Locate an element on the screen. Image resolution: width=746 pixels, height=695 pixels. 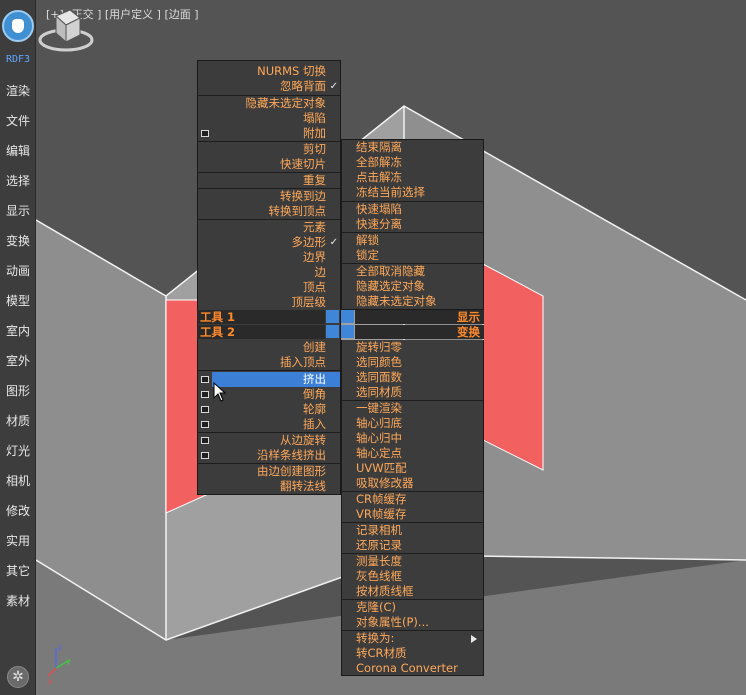
menu-item-insert-vertex: 插入顶点 is located at coordinates (269, 362).